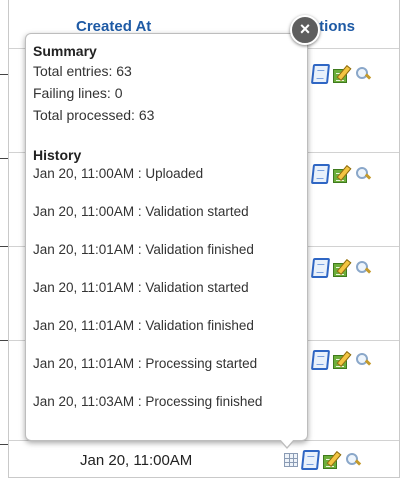 The height and width of the screenshot is (480, 402). What do you see at coordinates (291, 460) in the screenshot?
I see `table-icon` at bounding box center [291, 460].